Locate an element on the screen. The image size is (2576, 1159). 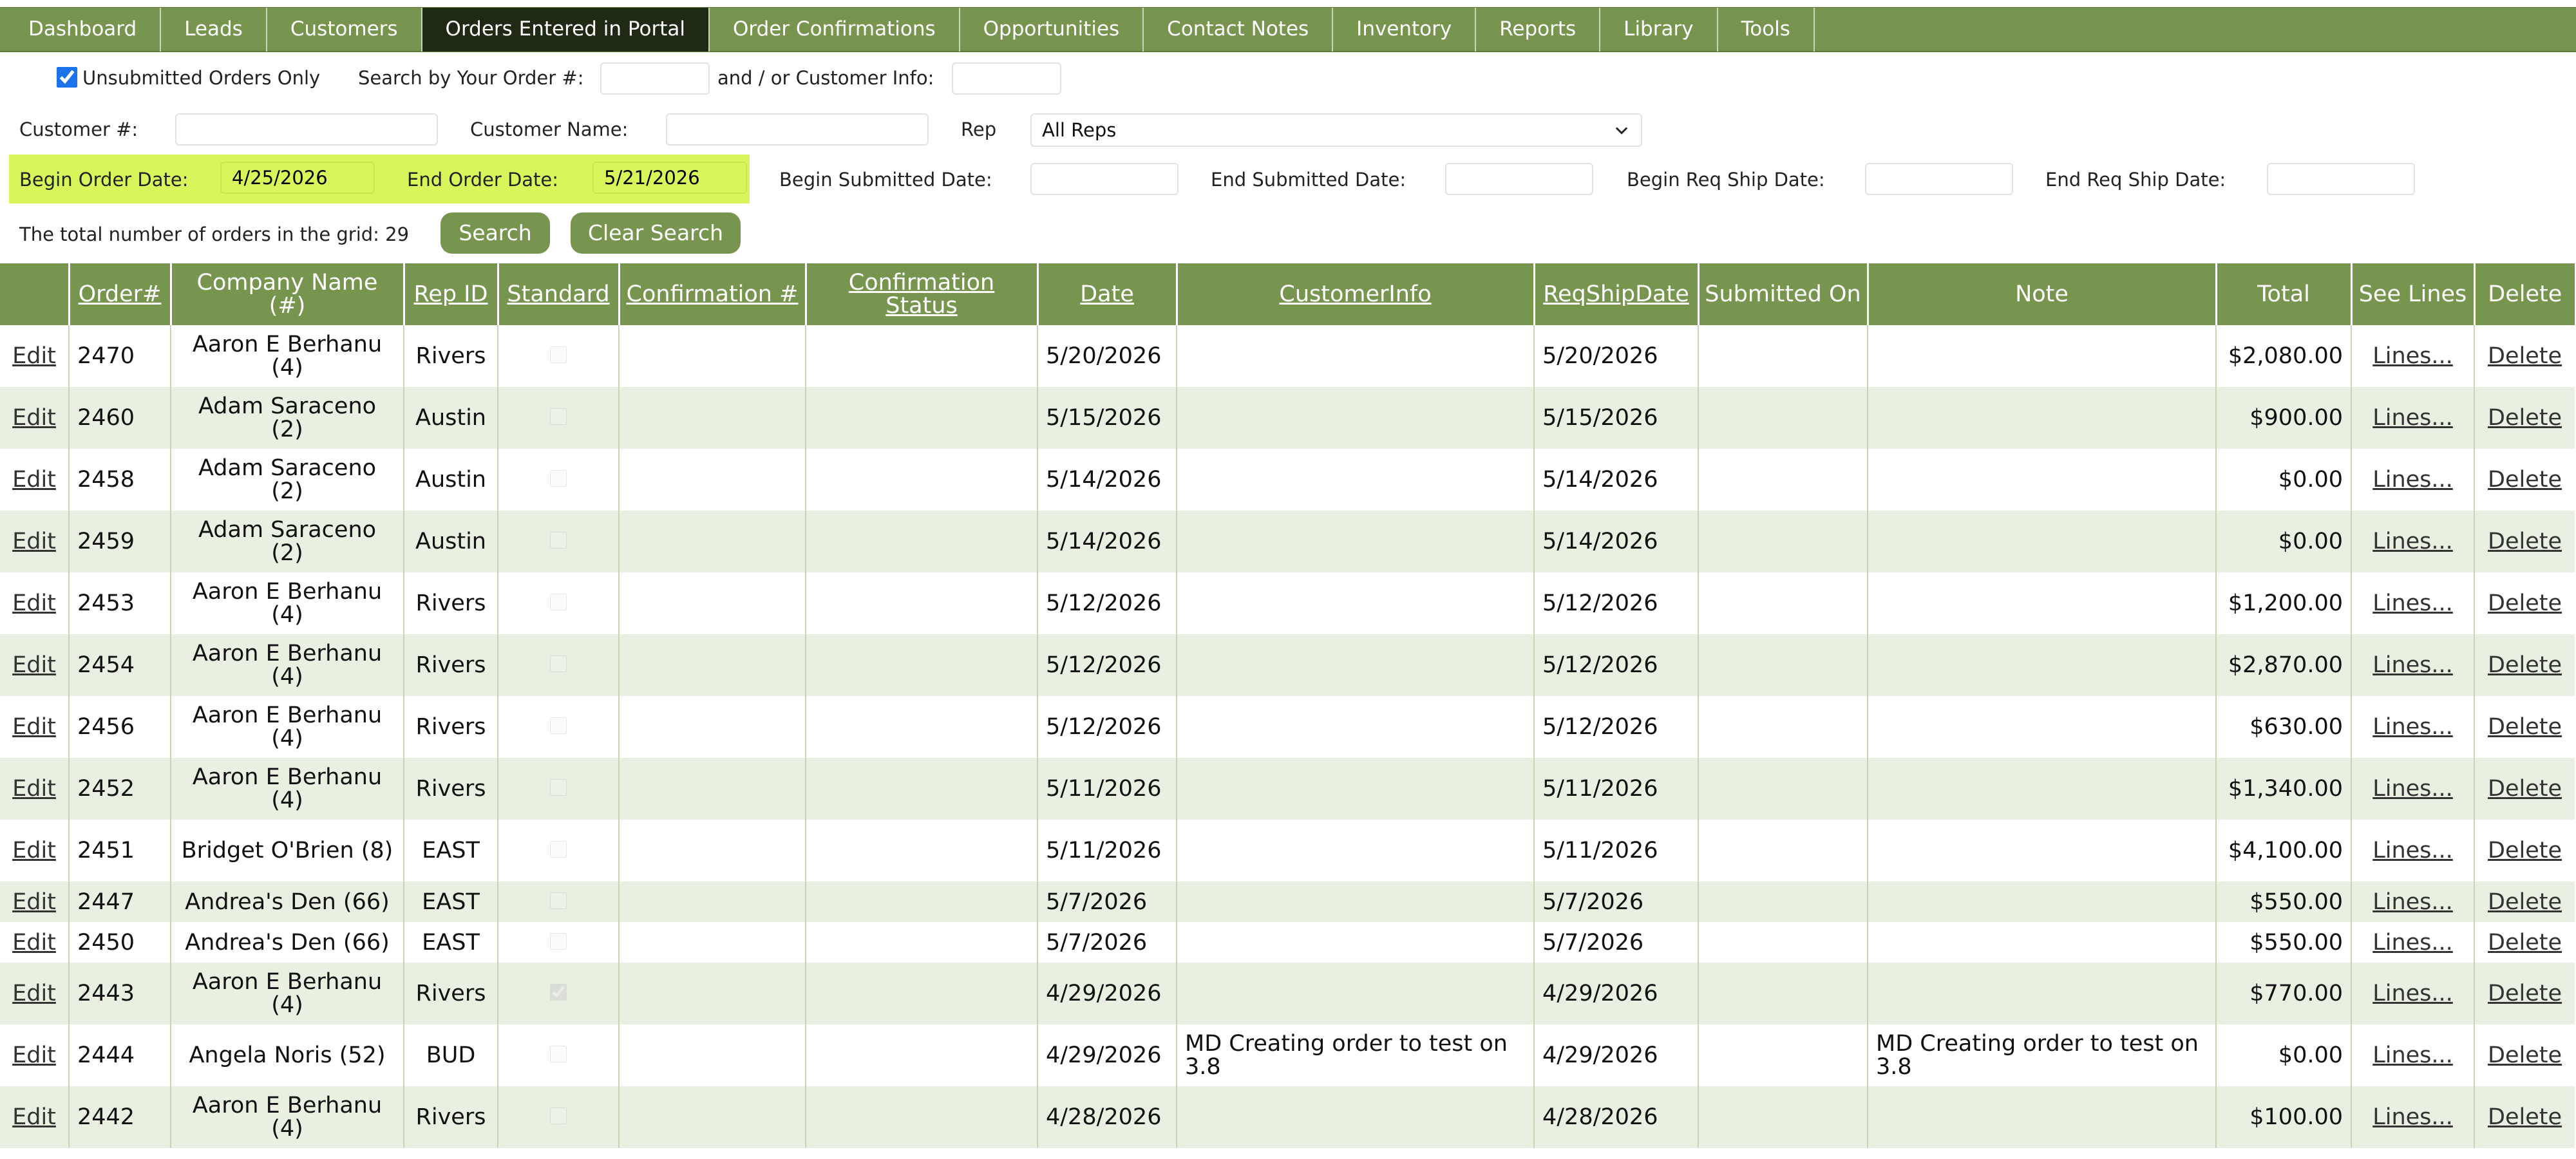
begin-submitted-date-input is located at coordinates (1104, 179).